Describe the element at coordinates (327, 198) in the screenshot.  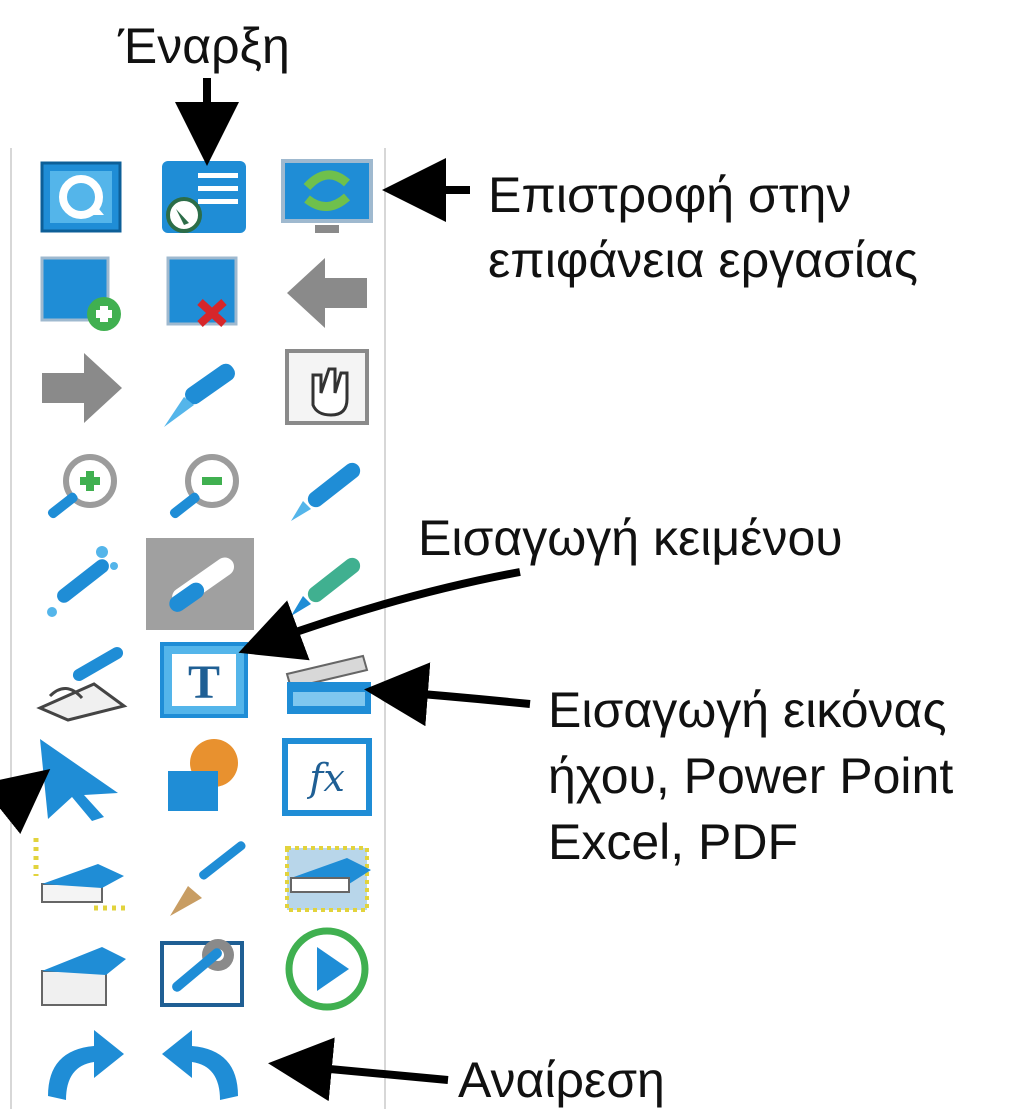
I see `return-desktop-icon` at that location.